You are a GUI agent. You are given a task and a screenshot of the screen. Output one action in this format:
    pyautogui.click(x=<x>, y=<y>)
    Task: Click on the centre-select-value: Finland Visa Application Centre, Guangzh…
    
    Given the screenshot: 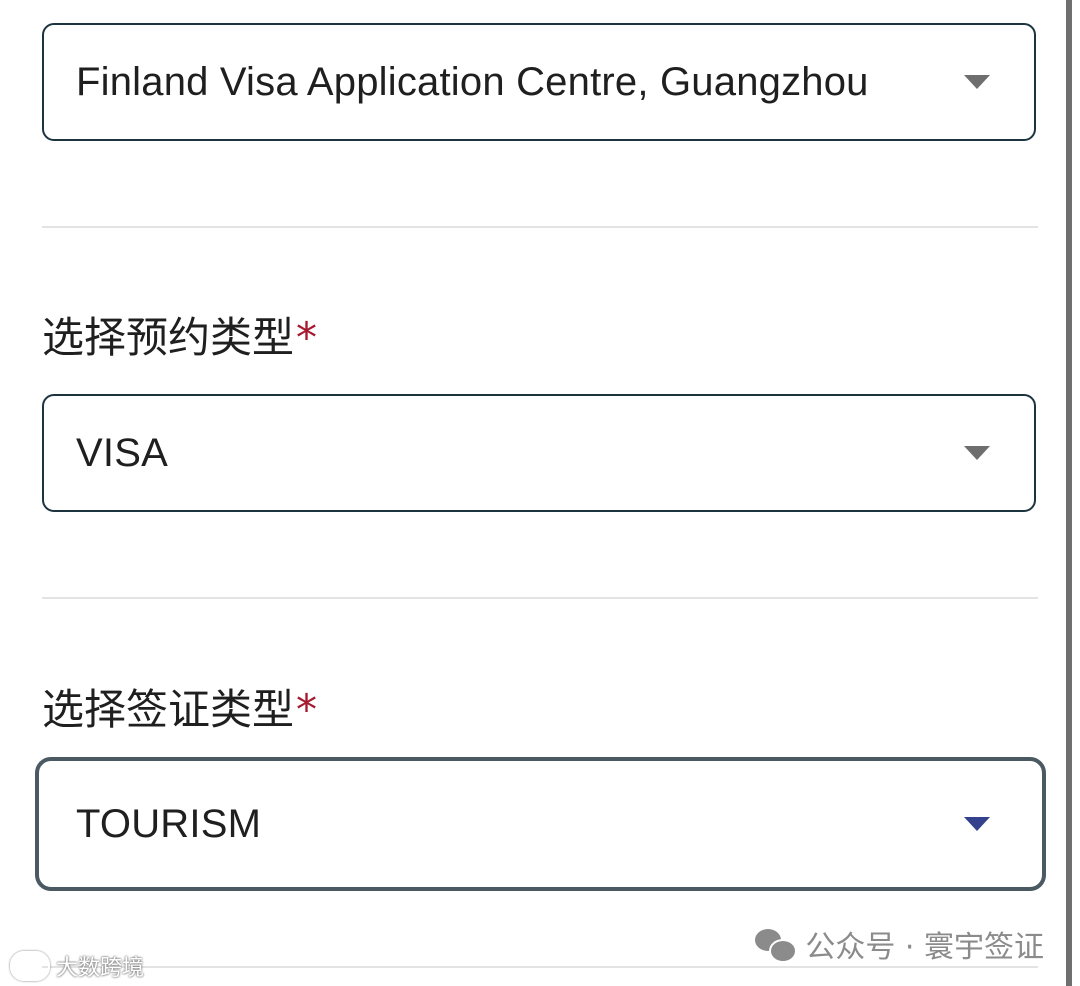 What is the action you would take?
    pyautogui.click(x=472, y=81)
    